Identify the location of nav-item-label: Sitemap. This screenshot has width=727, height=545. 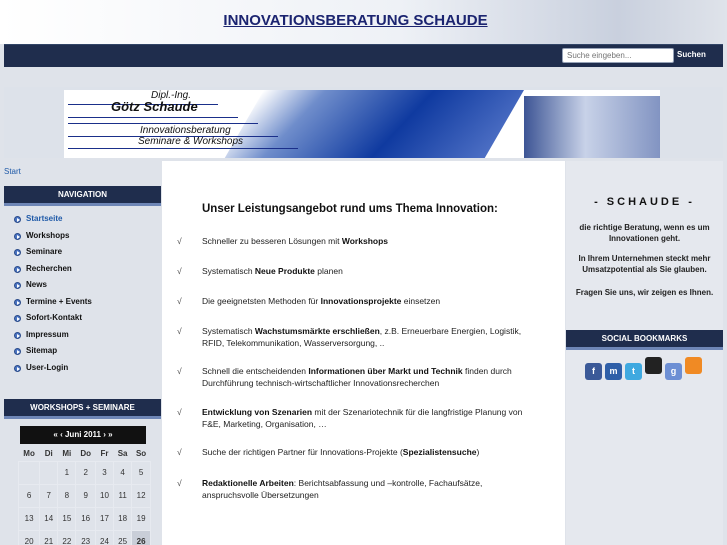
(42, 350).